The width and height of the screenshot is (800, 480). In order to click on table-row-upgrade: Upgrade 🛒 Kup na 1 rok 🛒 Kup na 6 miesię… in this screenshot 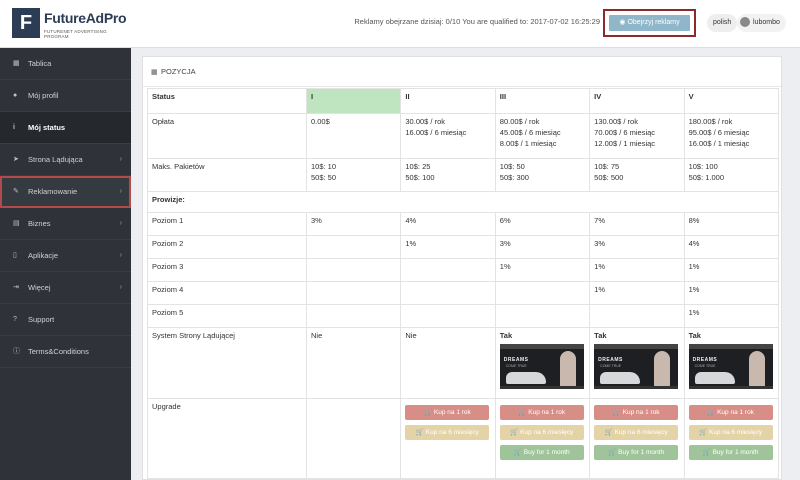, I will do `click(463, 438)`.